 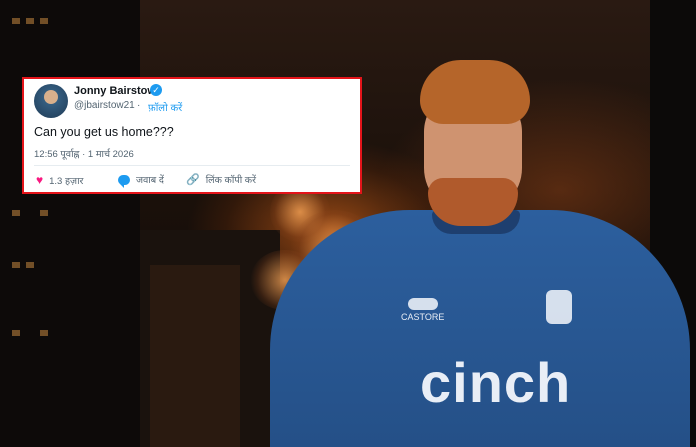 What do you see at coordinates (423, 317) in the screenshot?
I see `castore-logo: CASTORE` at bounding box center [423, 317].